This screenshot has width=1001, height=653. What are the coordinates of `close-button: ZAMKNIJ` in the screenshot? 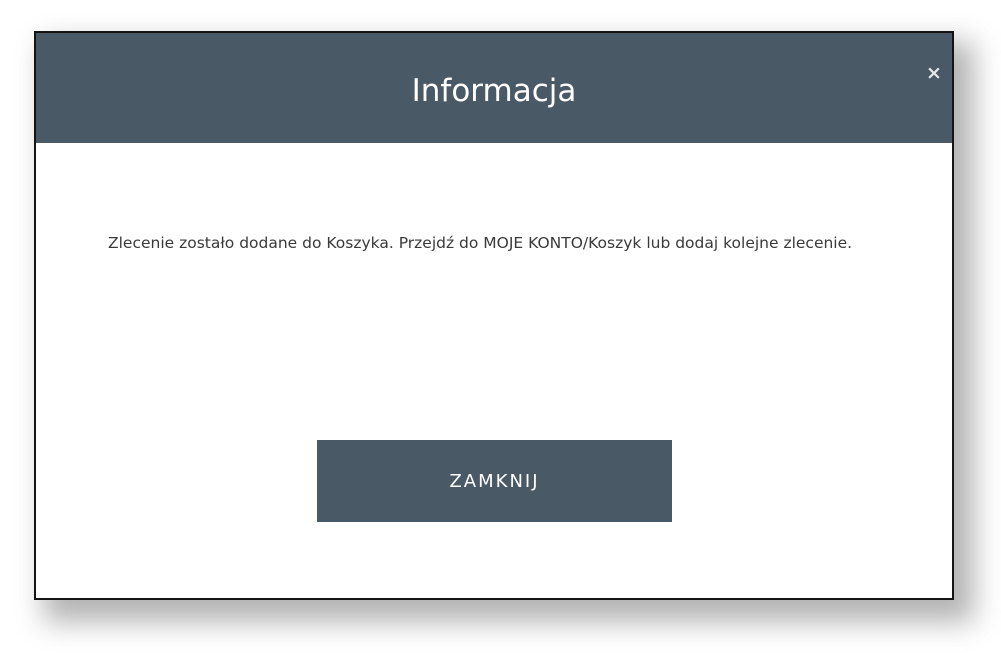 It's located at (494, 481).